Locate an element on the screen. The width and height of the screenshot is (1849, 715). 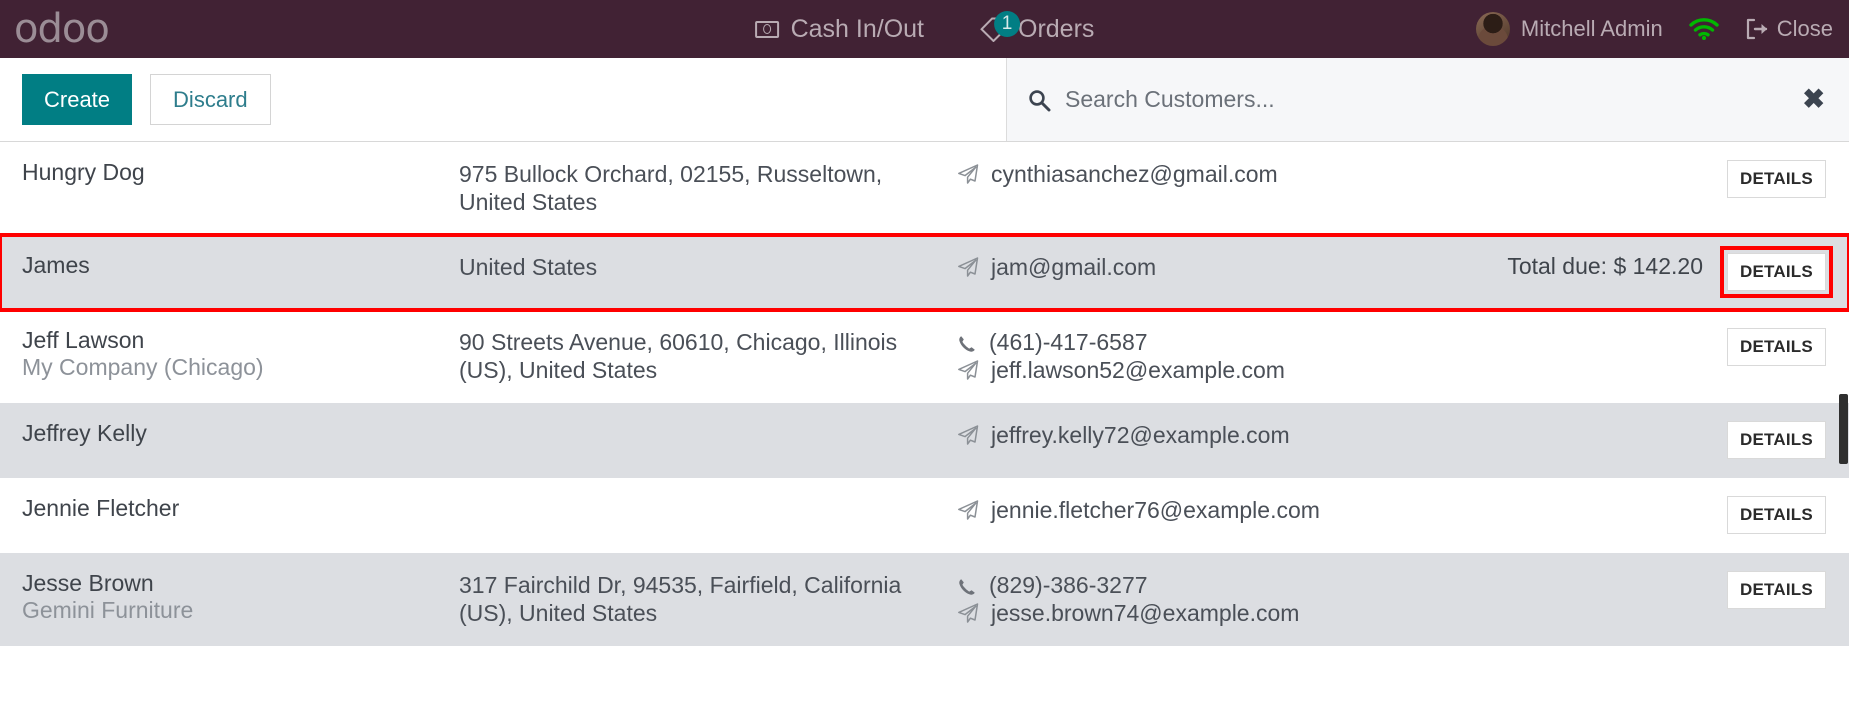
customer-email: jeffrey.kelly72@example.com is located at coordinates (1140, 435).